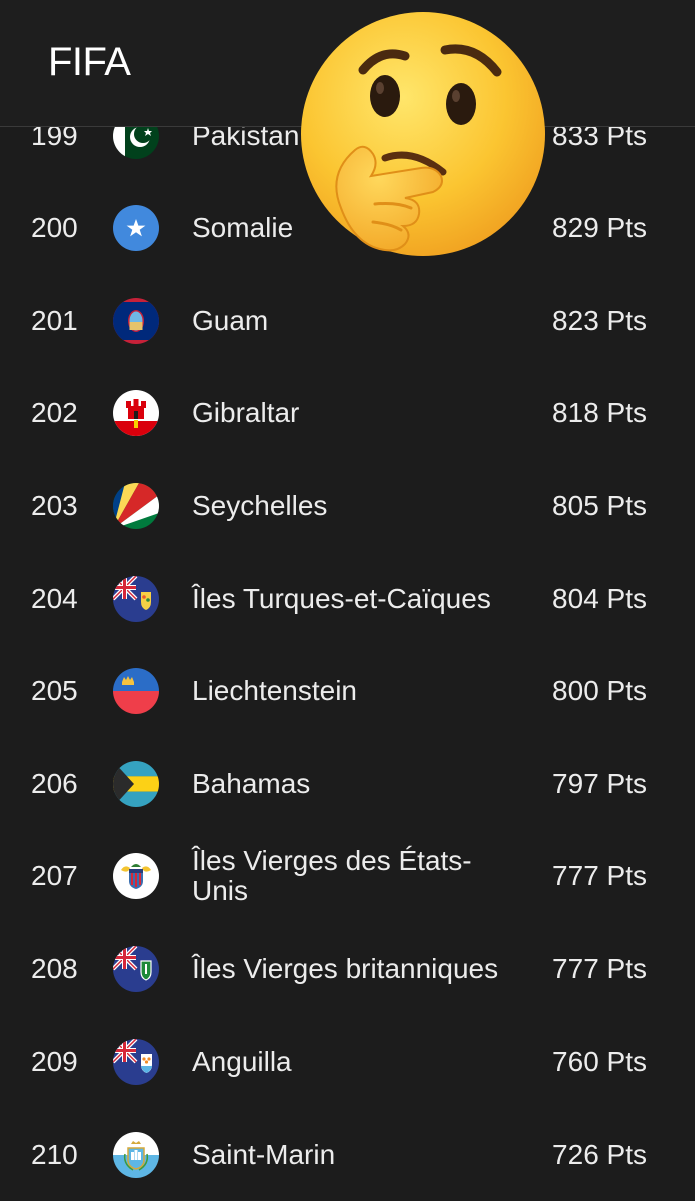  Describe the element at coordinates (136, 1062) in the screenshot. I see `anguilla-flag-icon` at that location.